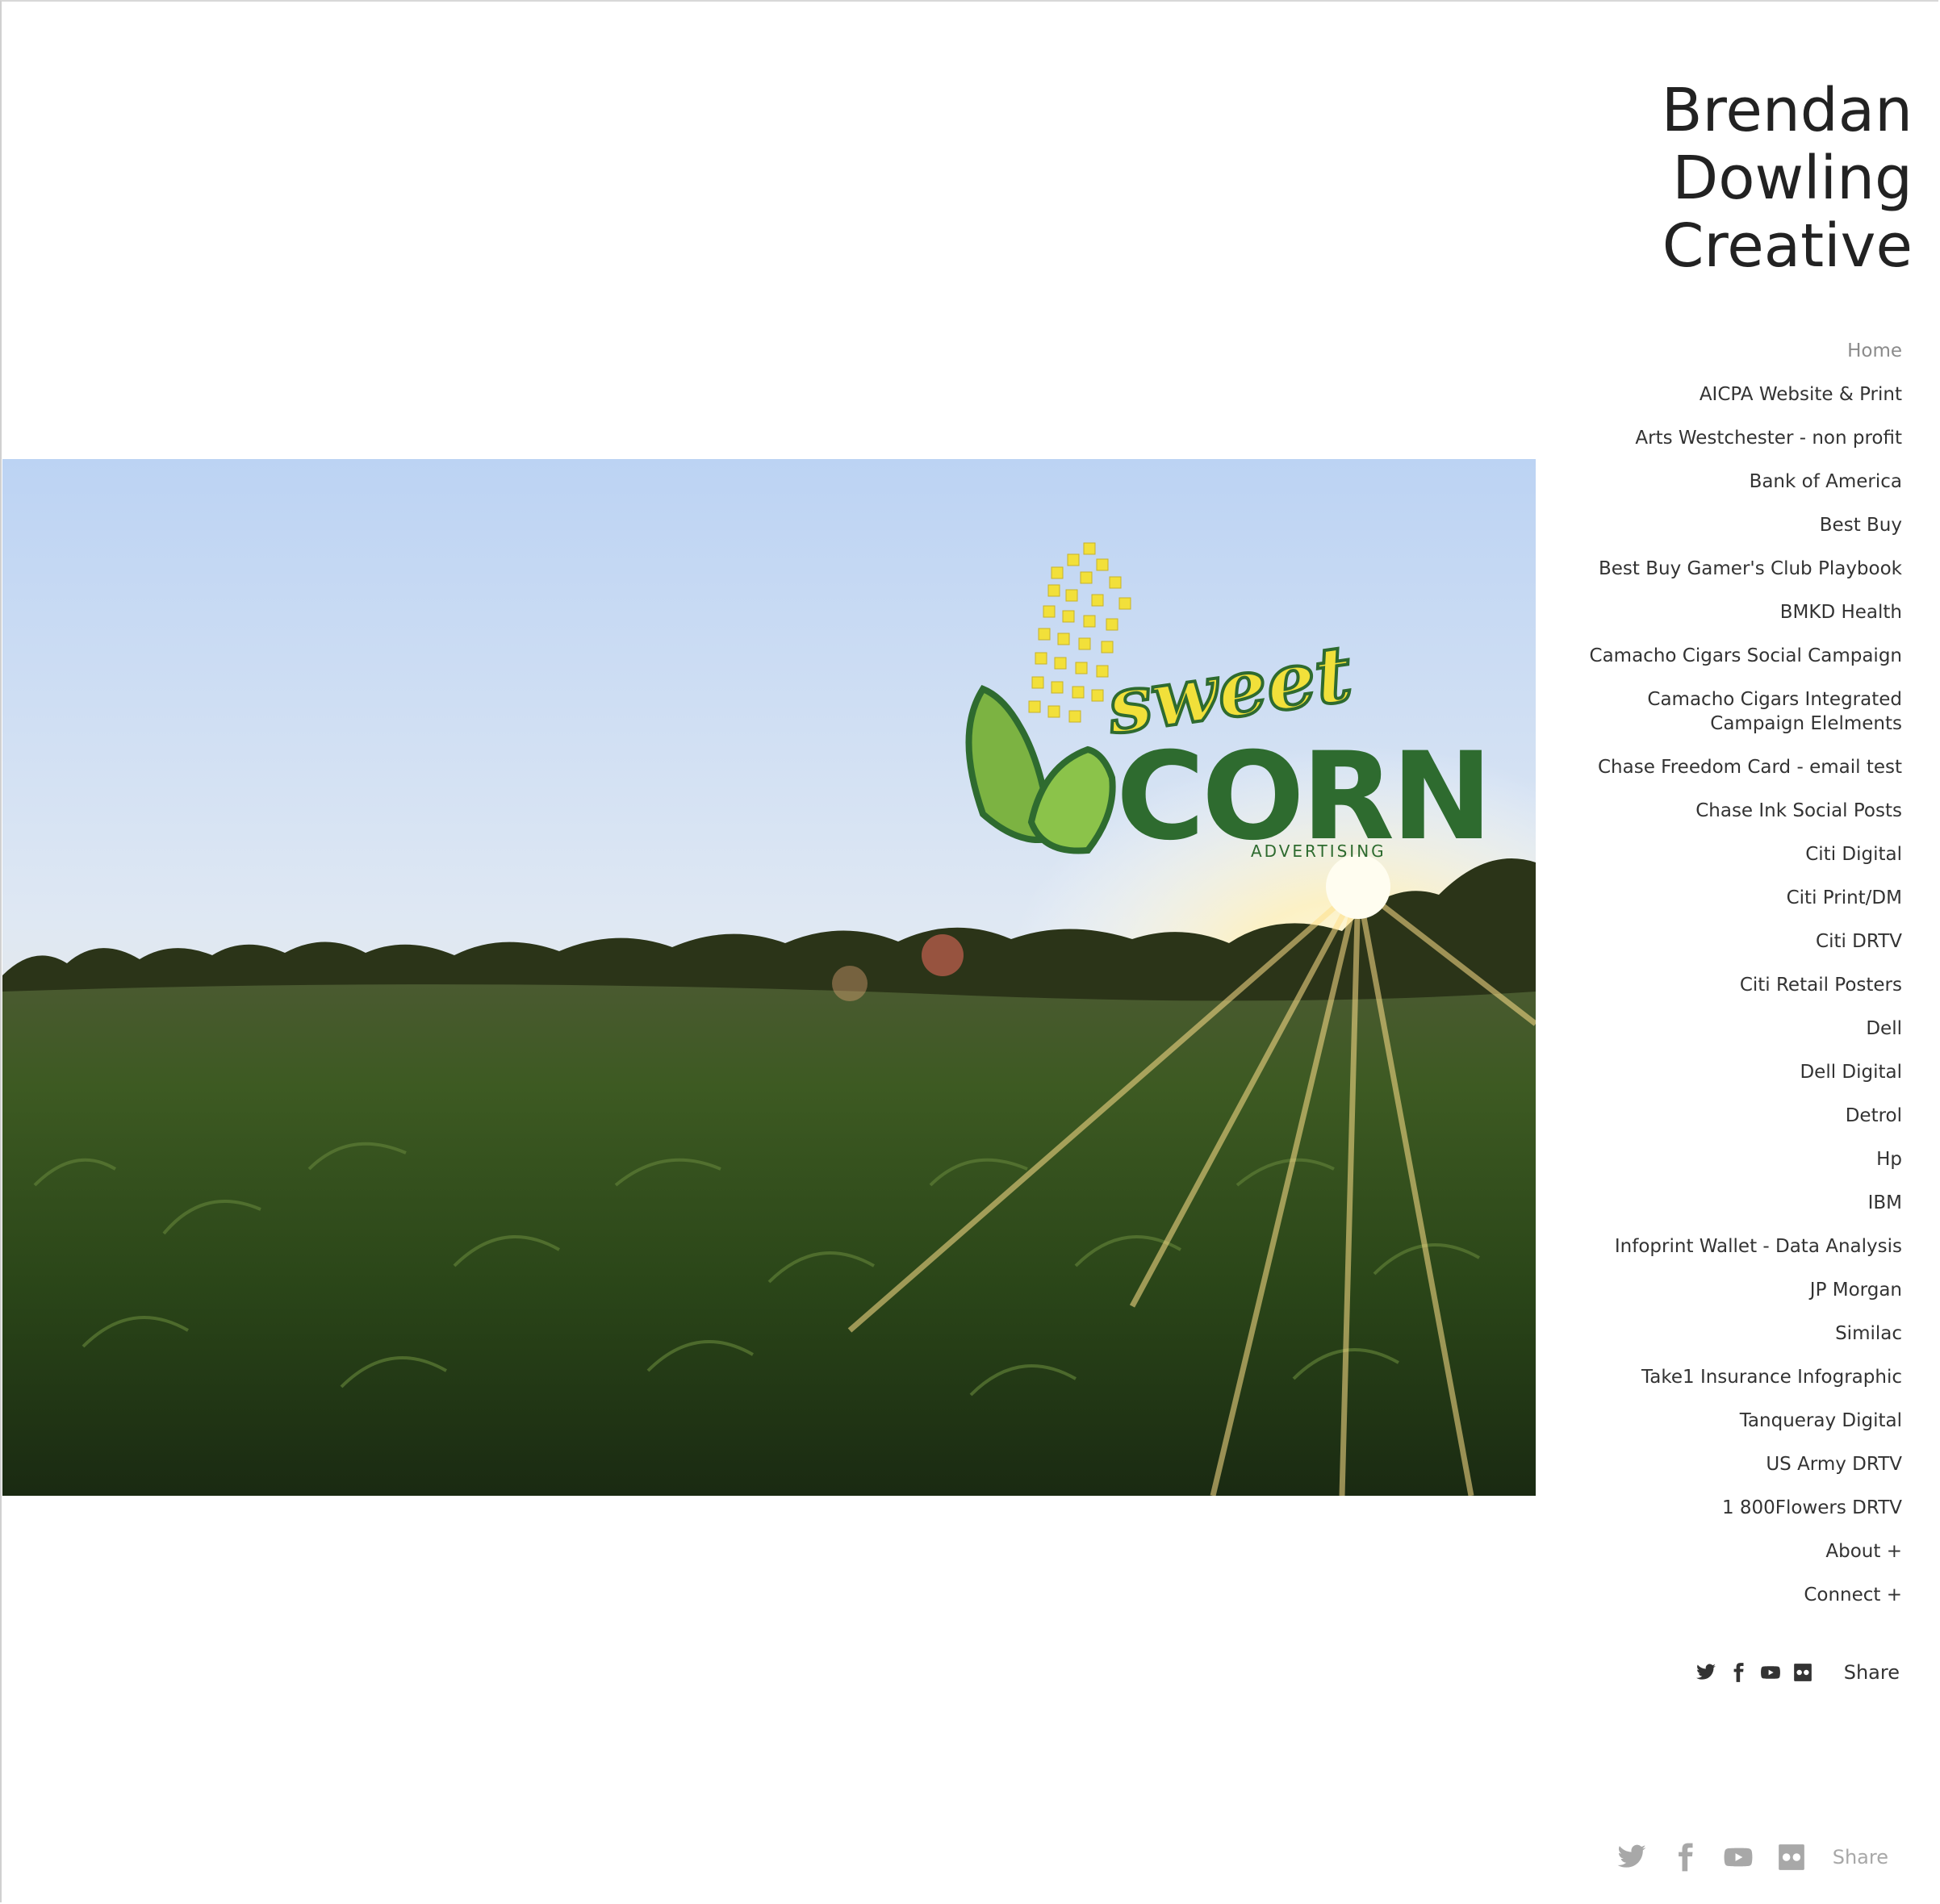  What do you see at coordinates (1660, 854) in the screenshot?
I see `nav-item-citi-digital: Citi Digital` at bounding box center [1660, 854].